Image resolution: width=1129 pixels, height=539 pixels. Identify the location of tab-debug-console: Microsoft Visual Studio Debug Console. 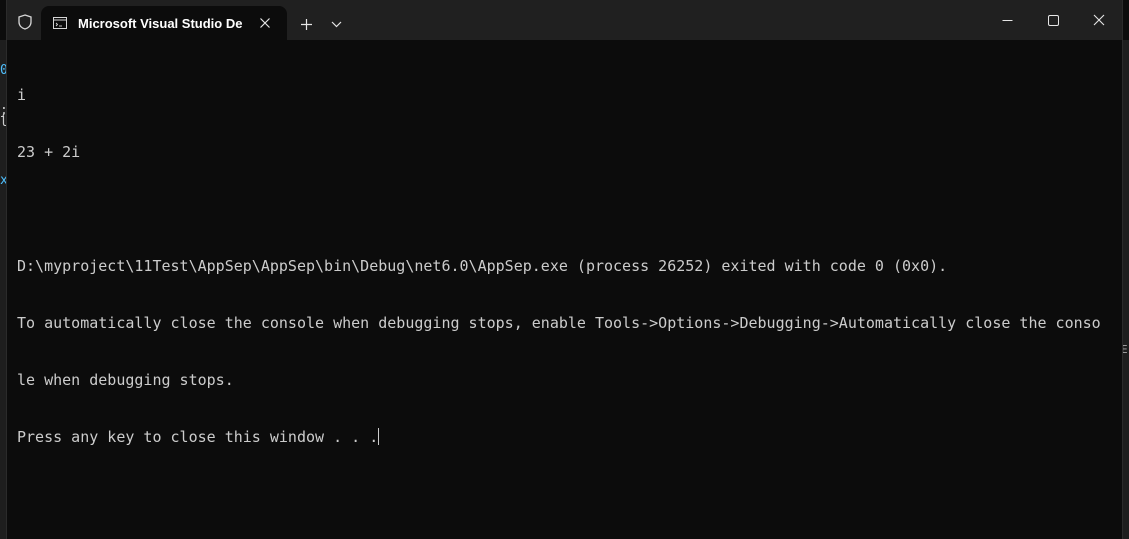
(164, 23).